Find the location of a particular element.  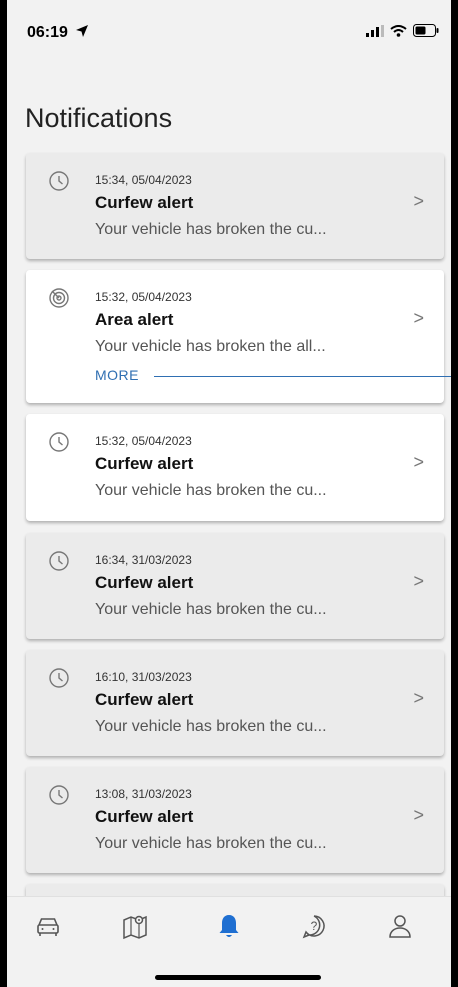

notification-timestamp: 13:08, 31/03/2023 is located at coordinates (143, 794).